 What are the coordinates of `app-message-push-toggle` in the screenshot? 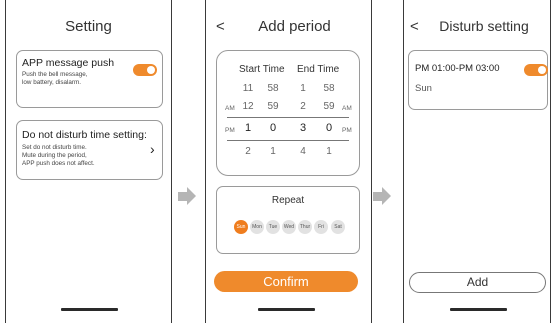 It's located at (145, 70).